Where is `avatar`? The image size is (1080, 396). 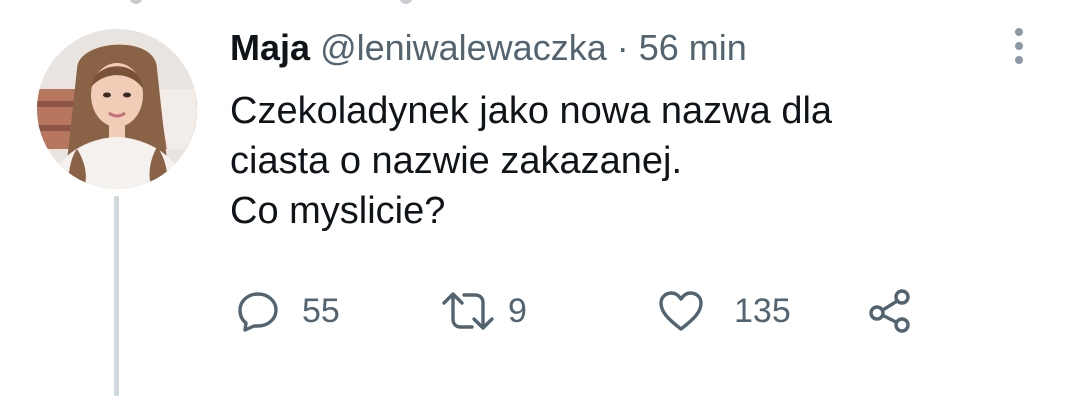
avatar is located at coordinates (117, 109).